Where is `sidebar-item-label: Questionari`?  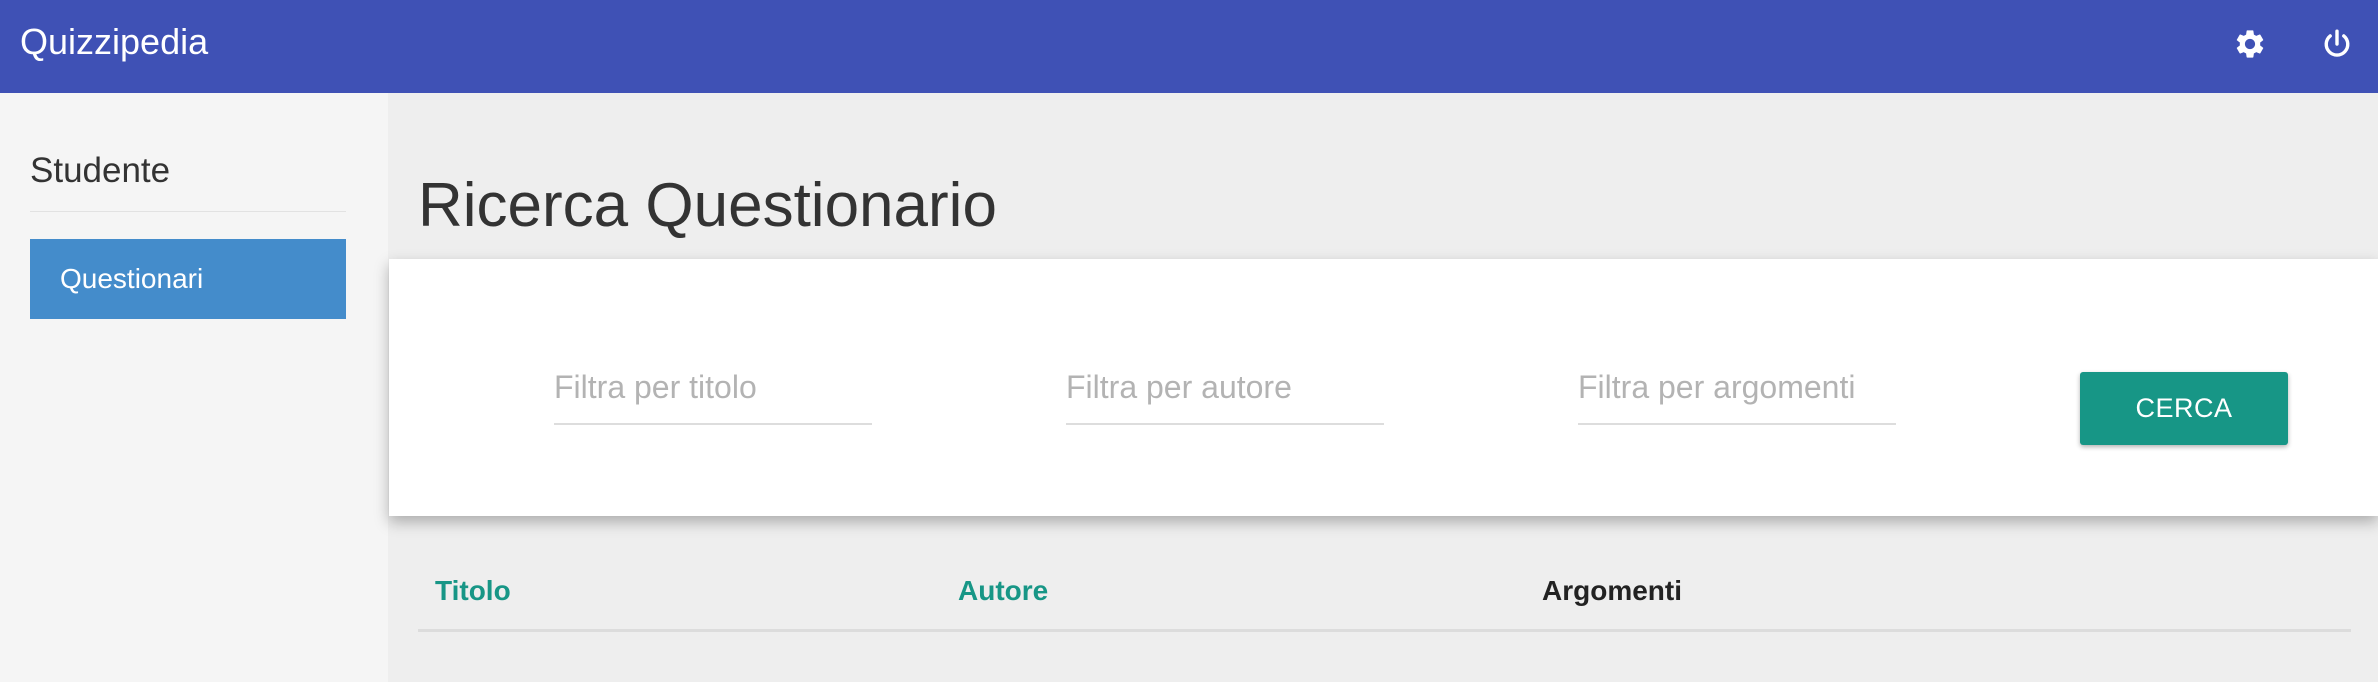 sidebar-item-label: Questionari is located at coordinates (132, 278).